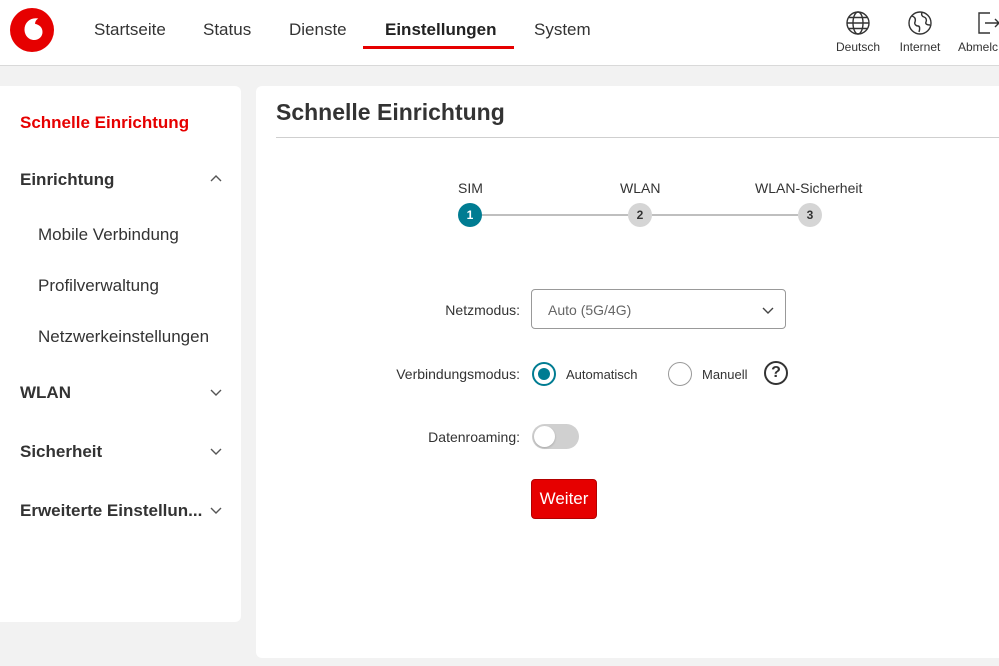  Describe the element at coordinates (658, 309) in the screenshot. I see `netzmodus-select: Auto (5G/4G)` at that location.